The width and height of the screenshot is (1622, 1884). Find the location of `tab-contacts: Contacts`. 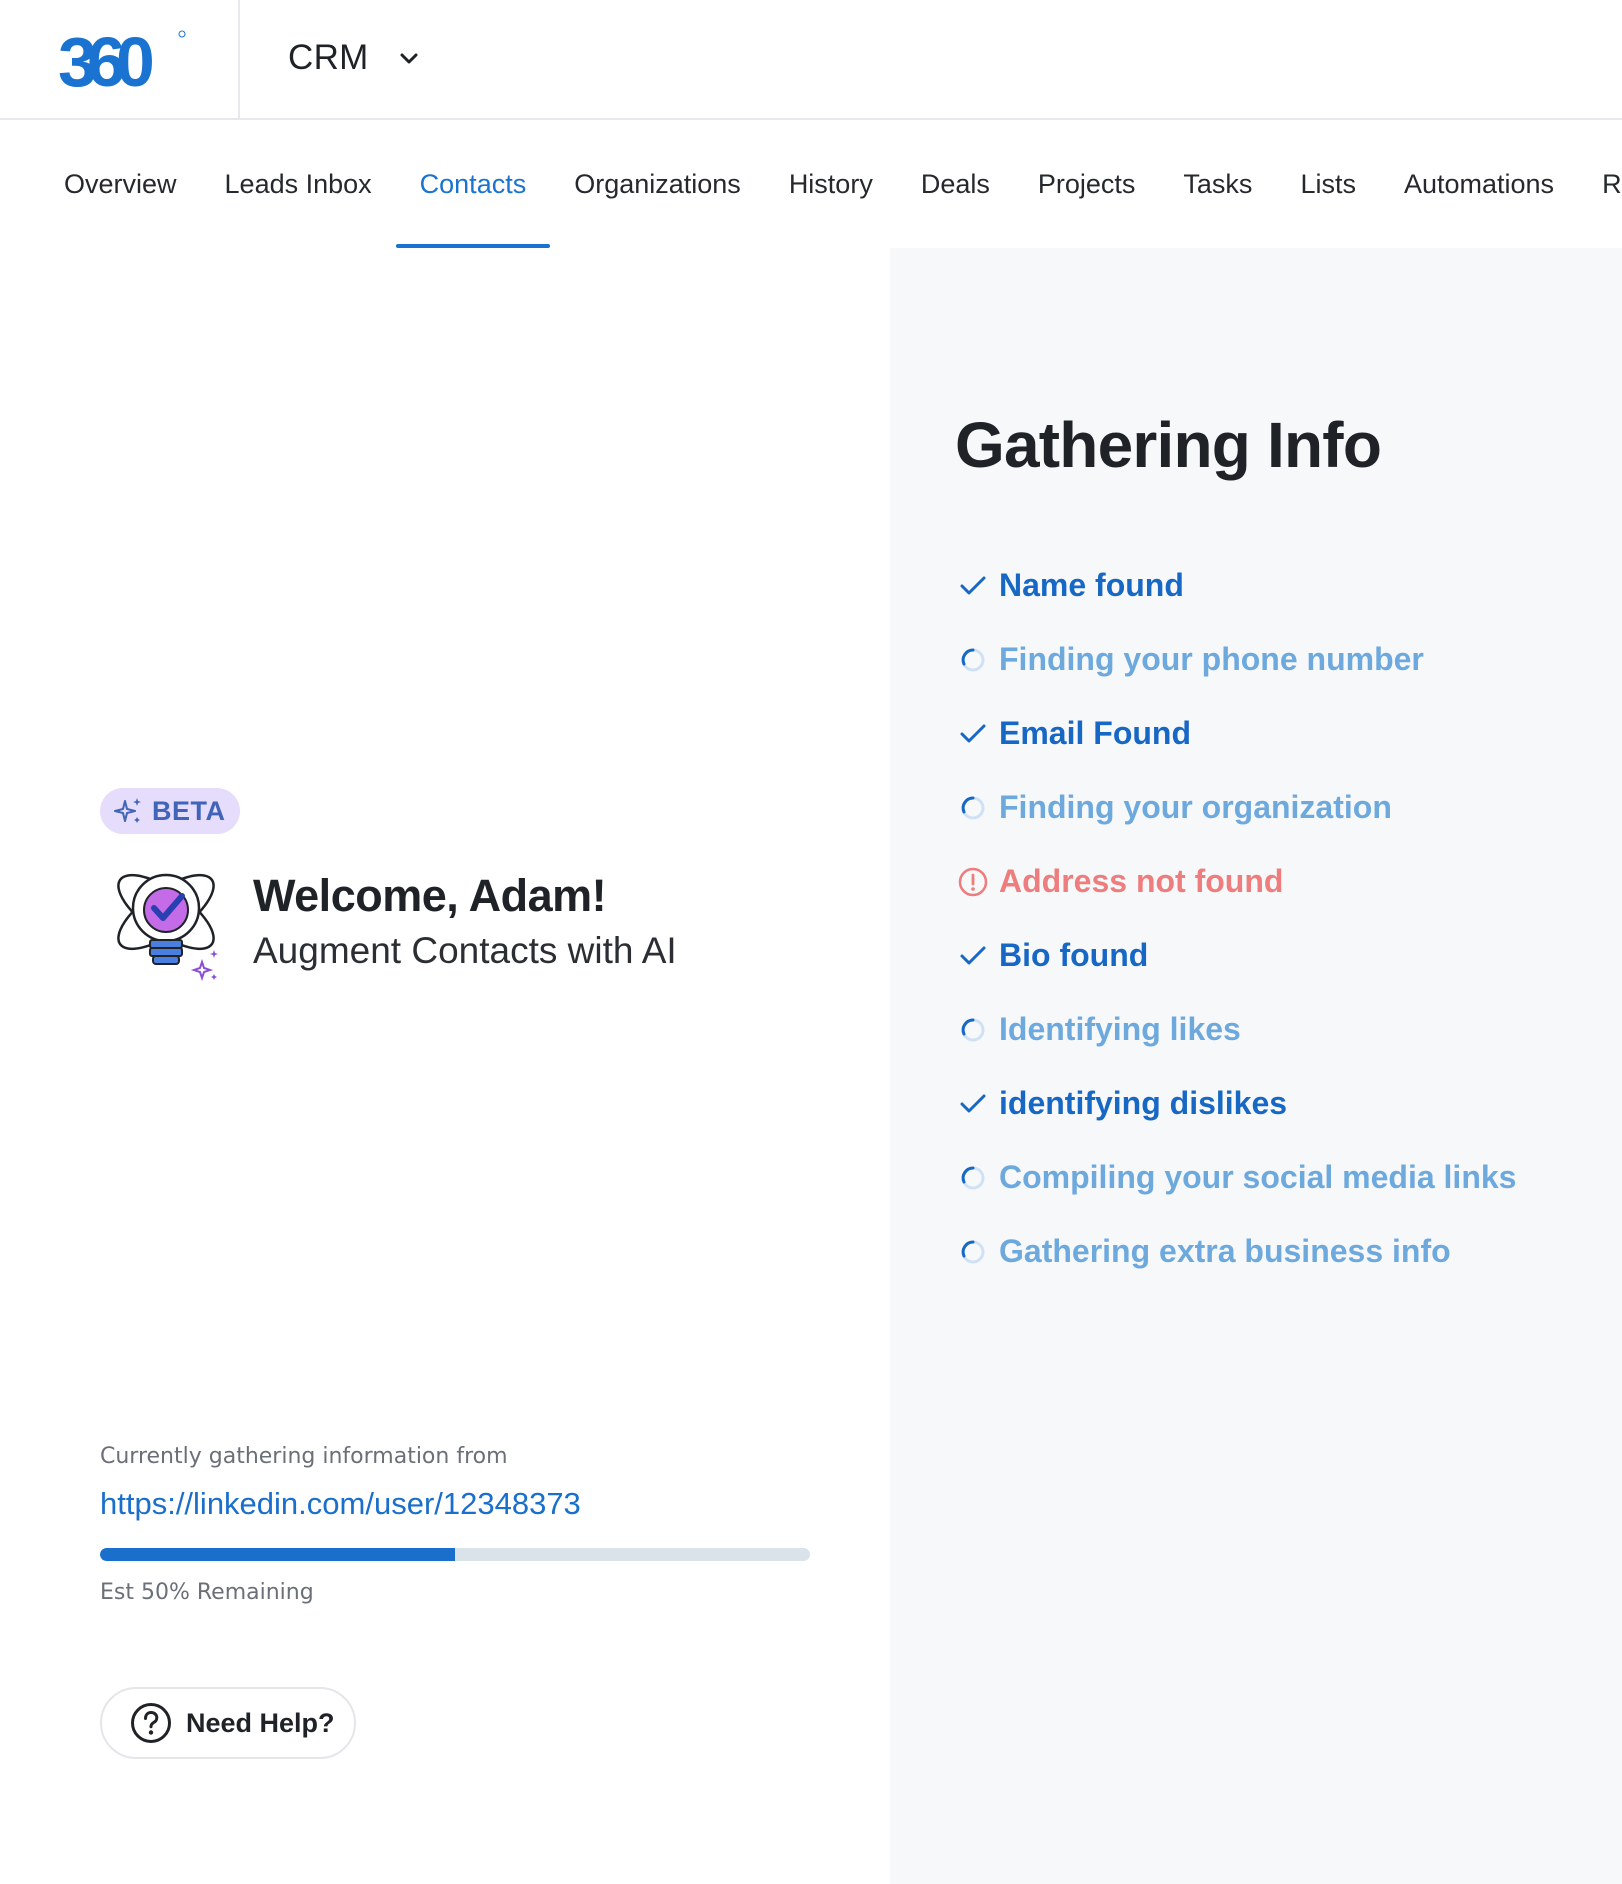

tab-contacts: Contacts is located at coordinates (473, 184).